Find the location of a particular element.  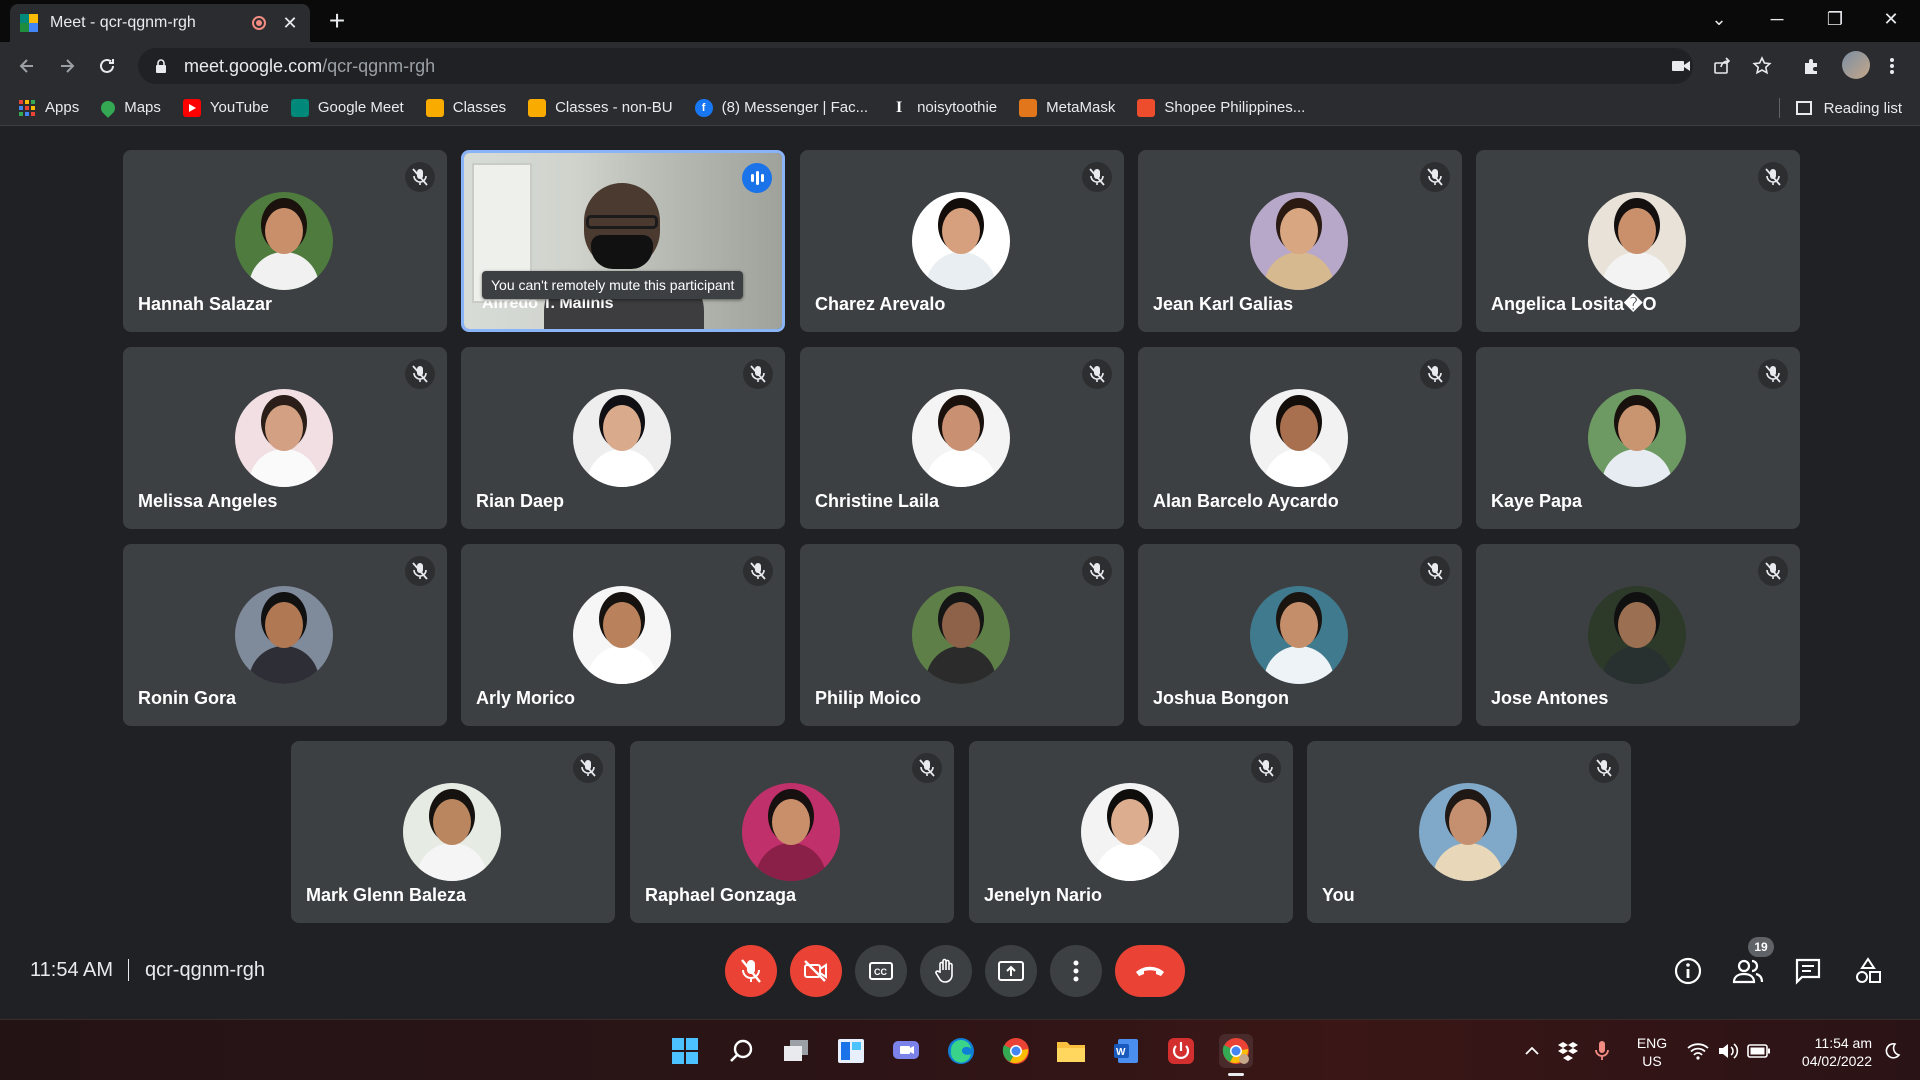

restore-button: ❐ is located at coordinates (1835, 19).